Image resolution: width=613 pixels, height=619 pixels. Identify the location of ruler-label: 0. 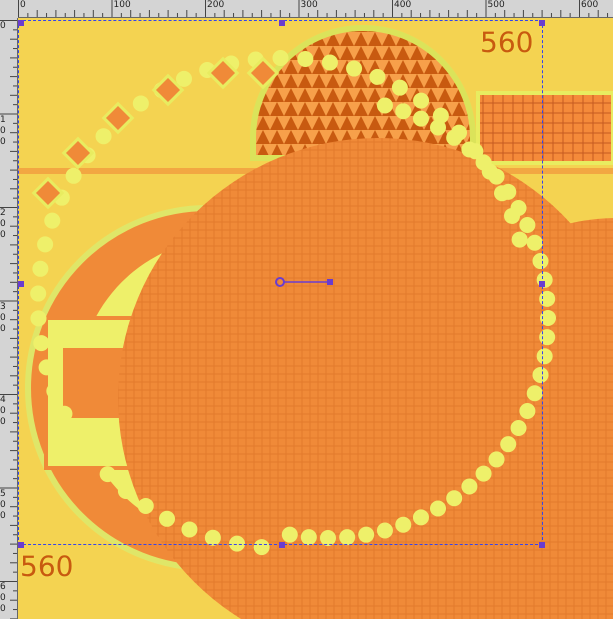
(23, 5).